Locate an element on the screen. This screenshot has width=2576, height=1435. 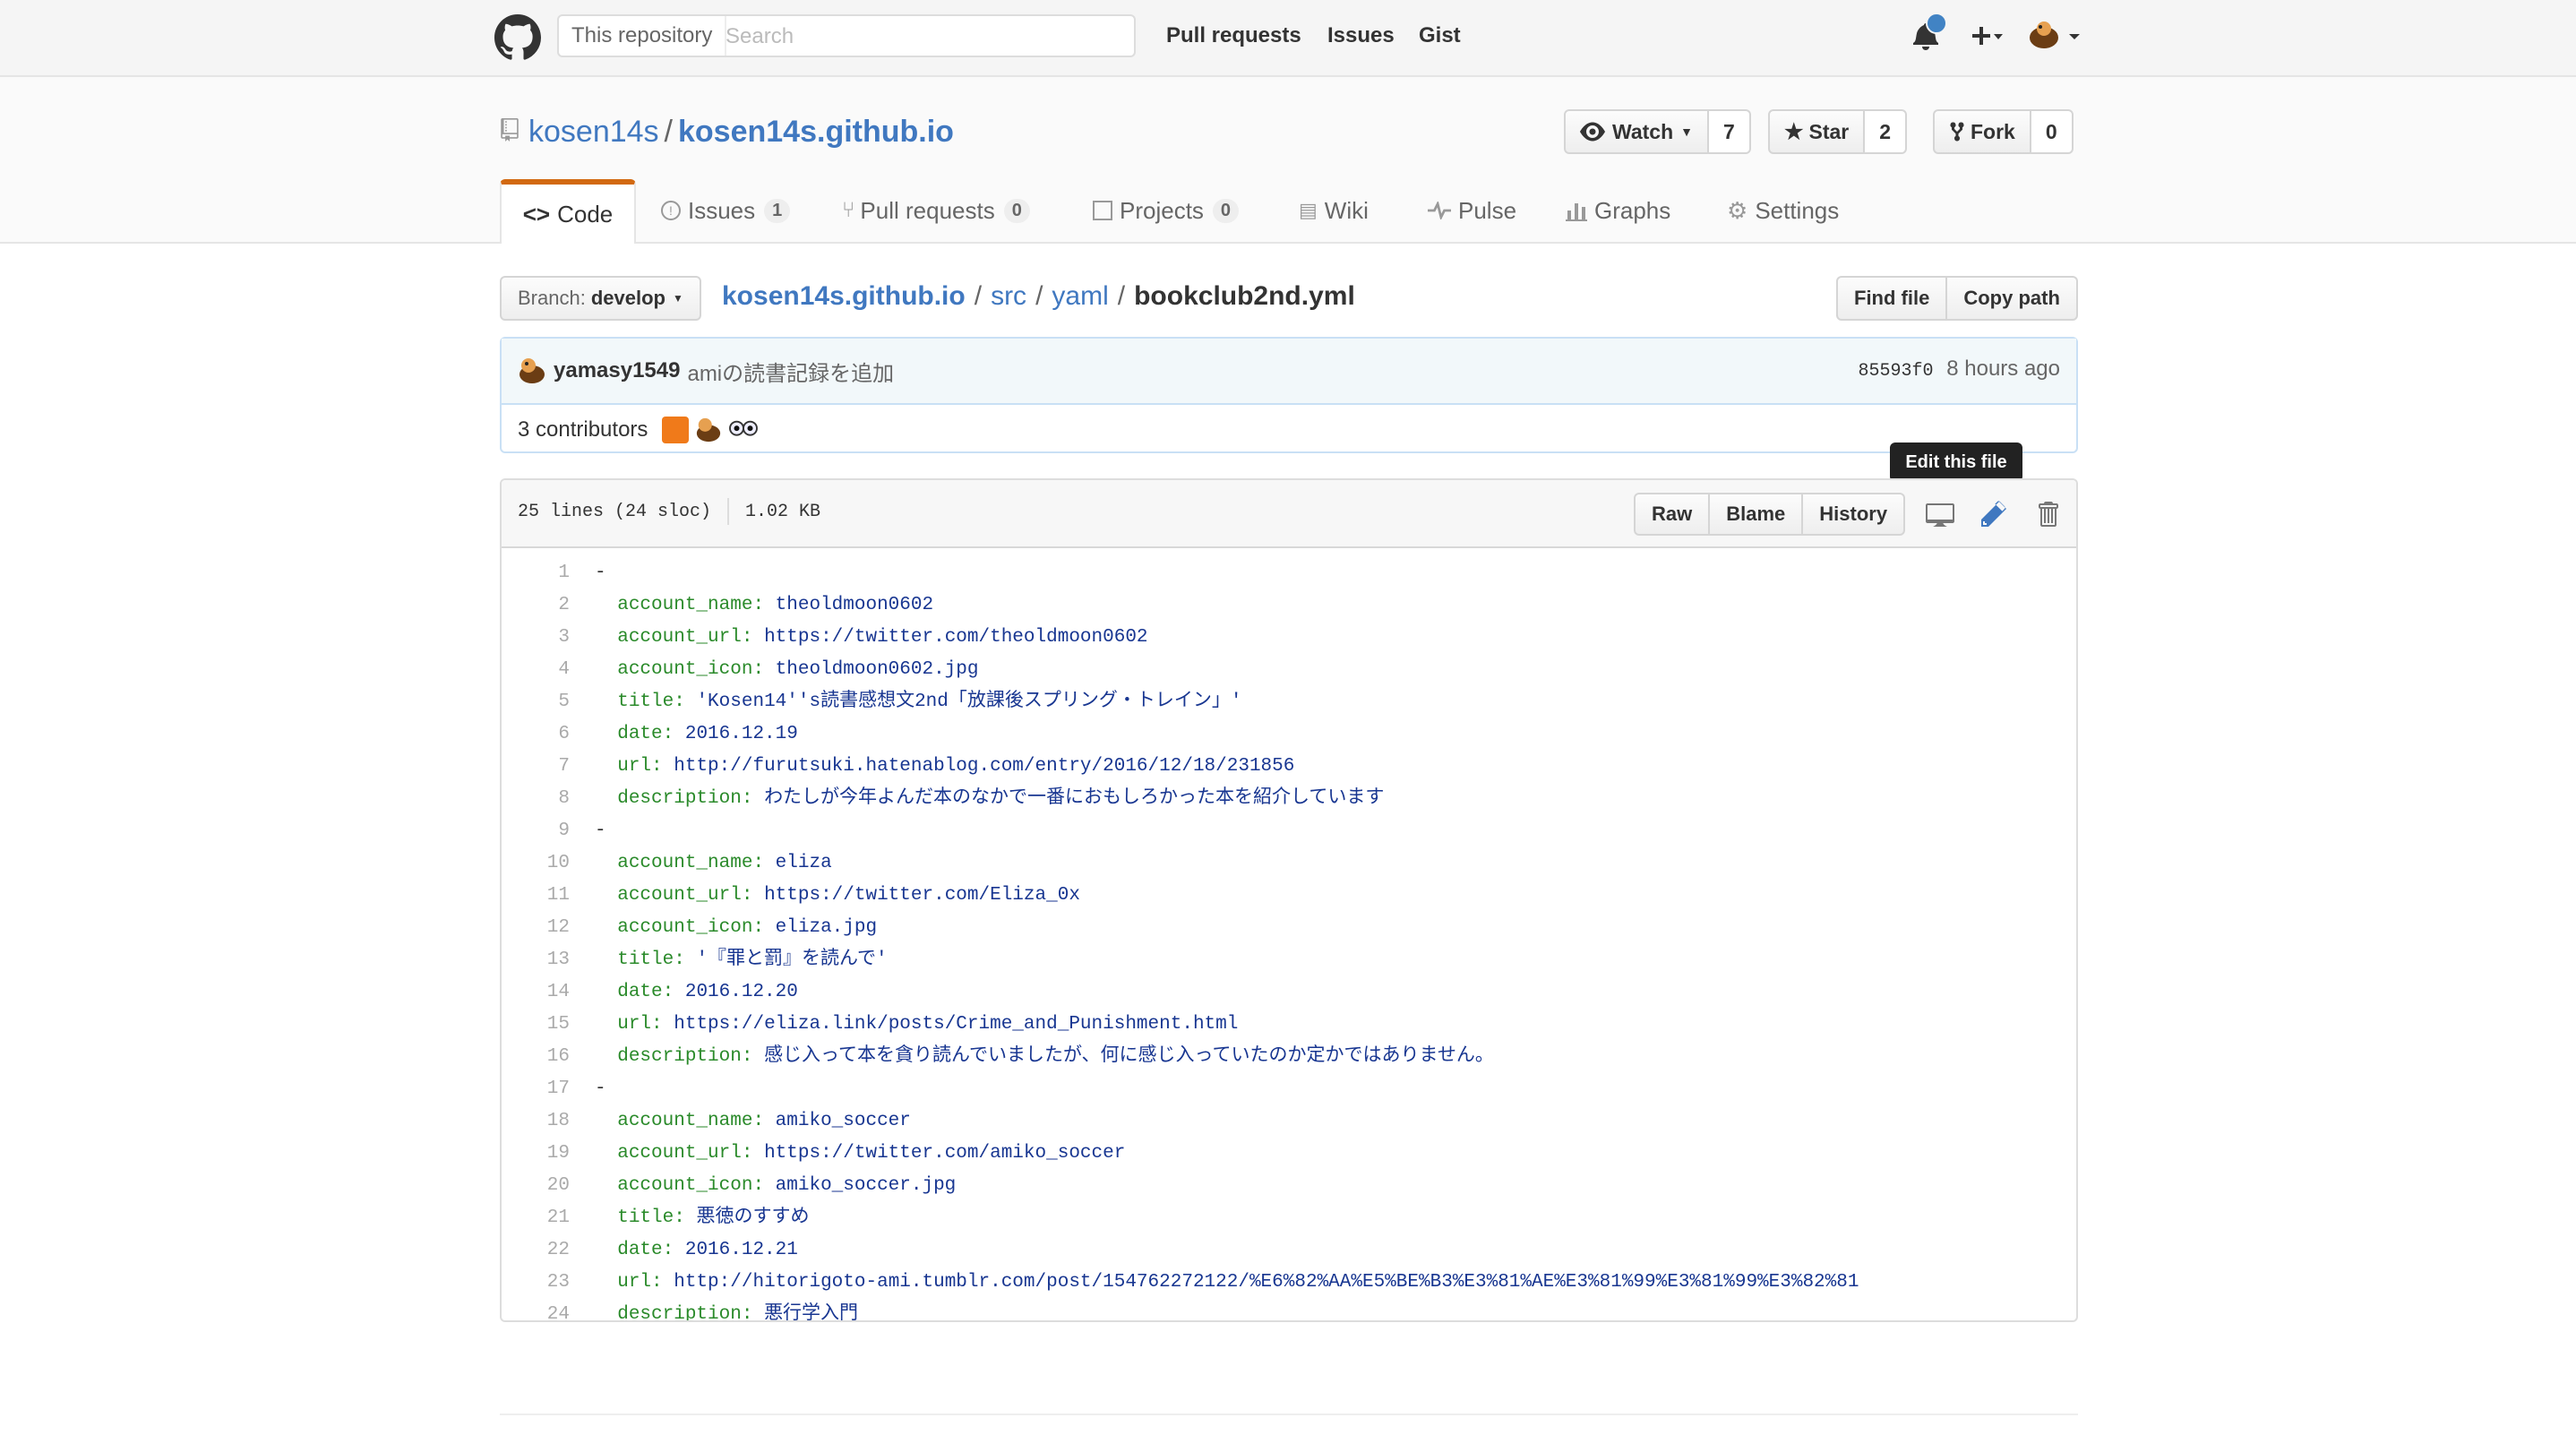
commit-author-link: yamasy1549 is located at coordinates (617, 370).